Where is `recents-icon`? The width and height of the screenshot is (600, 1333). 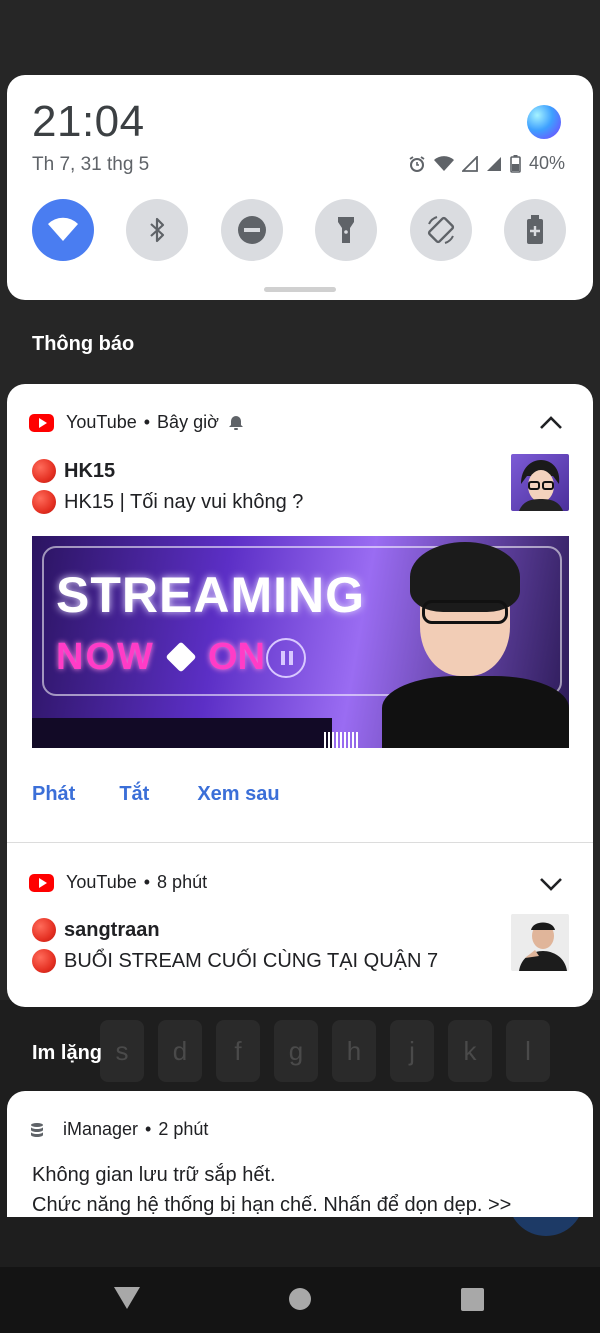 recents-icon is located at coordinates (472, 1299).